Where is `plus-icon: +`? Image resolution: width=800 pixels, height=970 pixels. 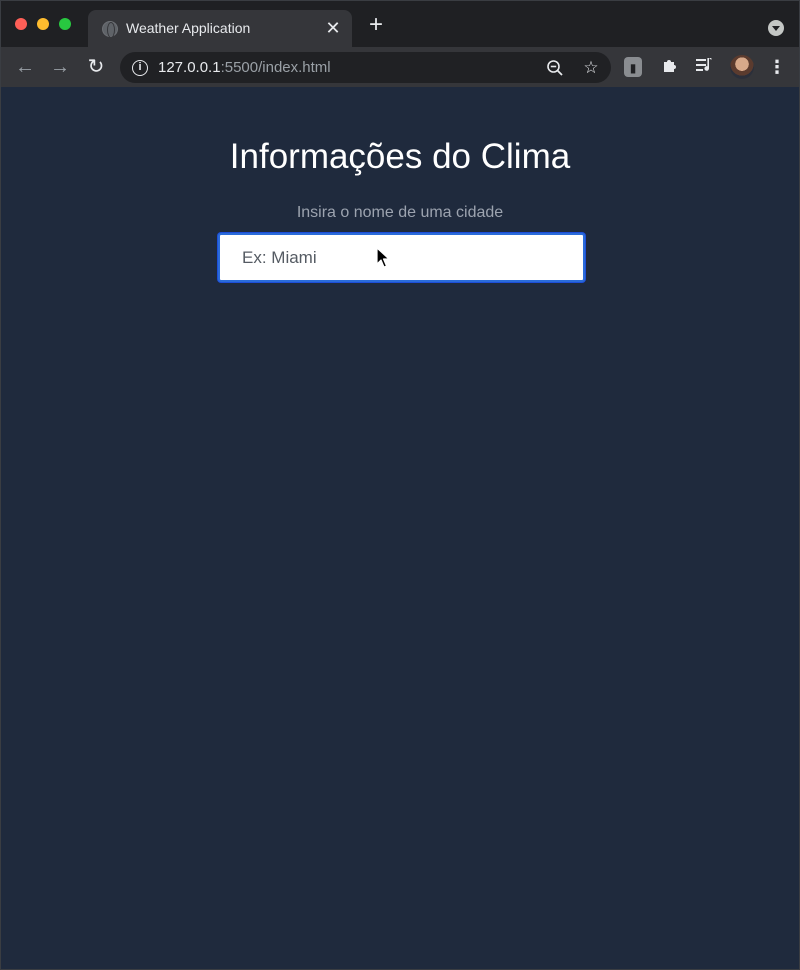 plus-icon: + is located at coordinates (376, 25).